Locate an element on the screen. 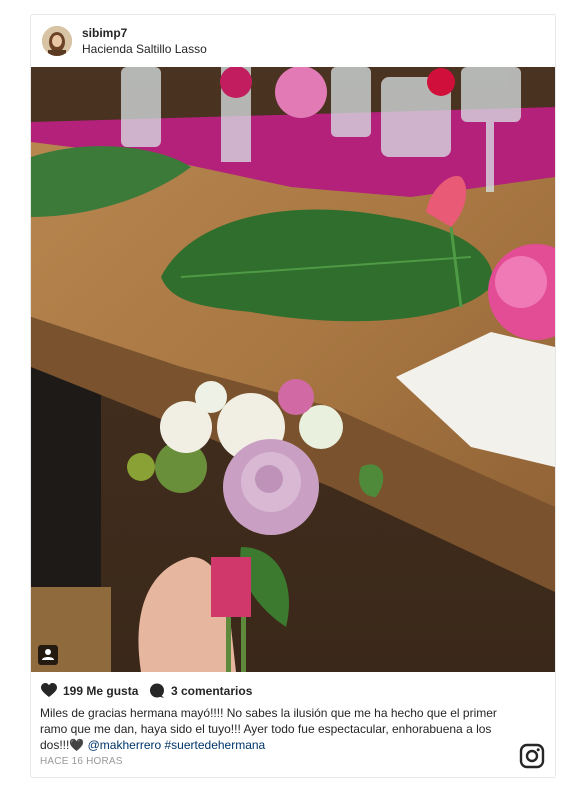 Image resolution: width=580 pixels, height=802 pixels. likes-count: 199 Me gusta is located at coordinates (100, 691).